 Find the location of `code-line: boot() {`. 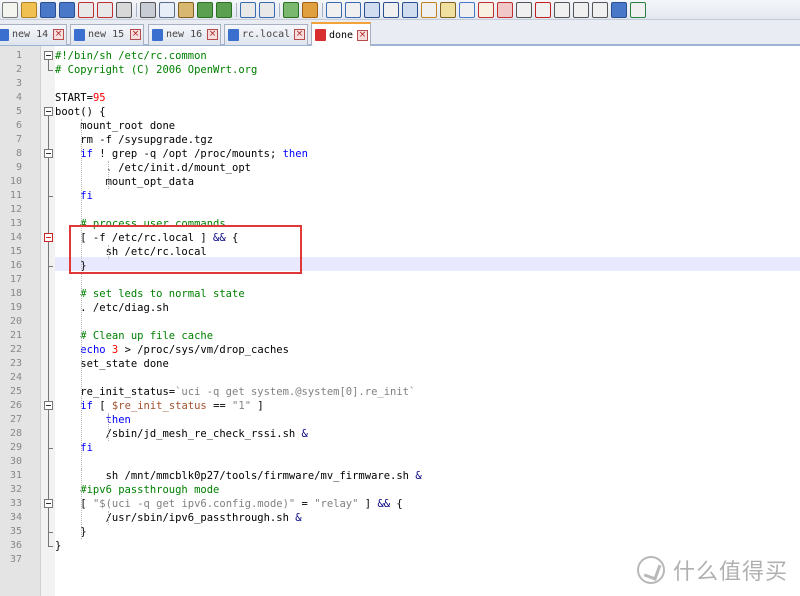

code-line: boot() { is located at coordinates (80, 112).